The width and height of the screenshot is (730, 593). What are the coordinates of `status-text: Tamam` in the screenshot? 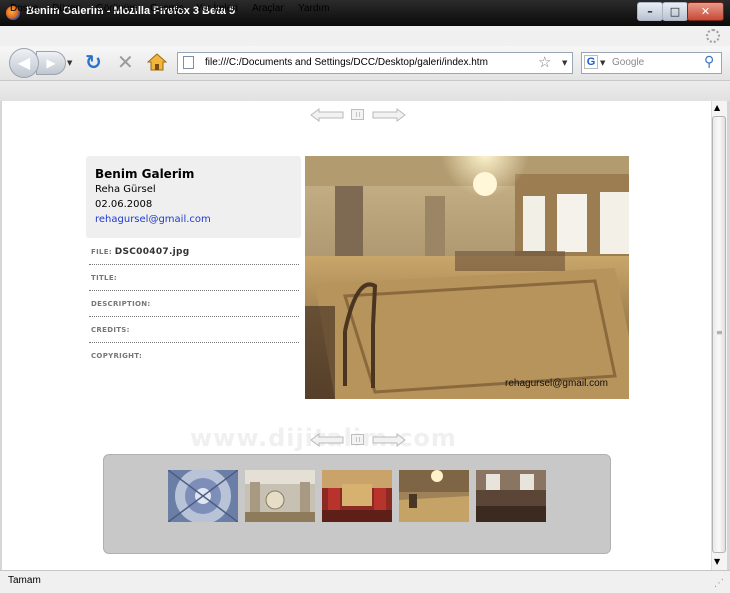 It's located at (24, 580).